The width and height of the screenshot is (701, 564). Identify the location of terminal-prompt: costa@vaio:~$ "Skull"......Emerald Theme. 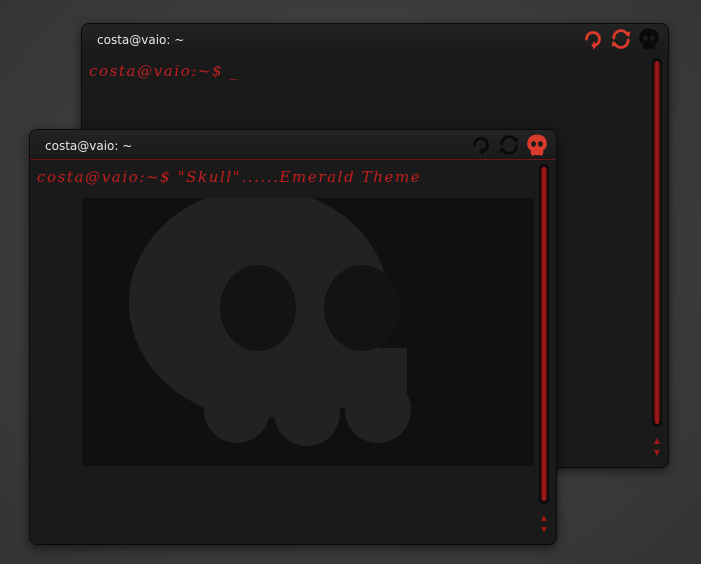
(229, 177).